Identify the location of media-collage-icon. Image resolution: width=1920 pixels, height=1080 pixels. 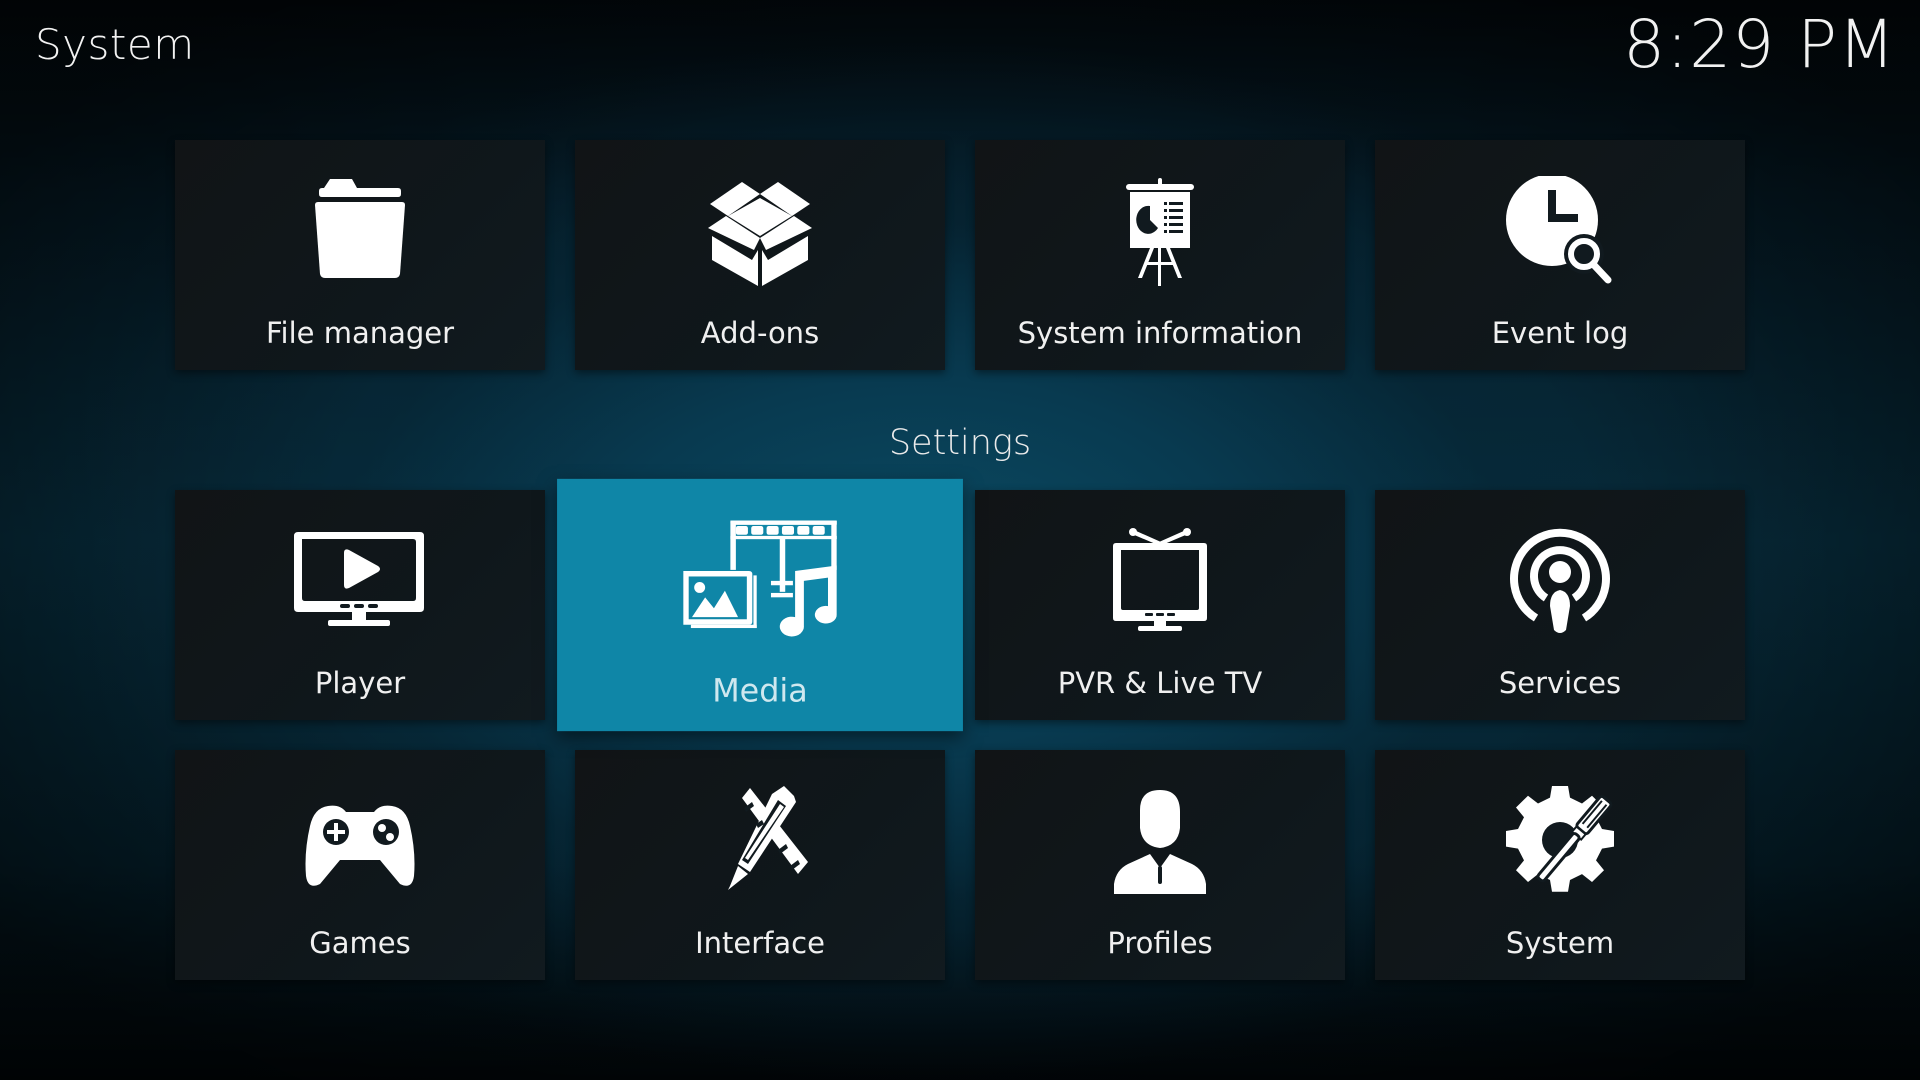
(760, 578).